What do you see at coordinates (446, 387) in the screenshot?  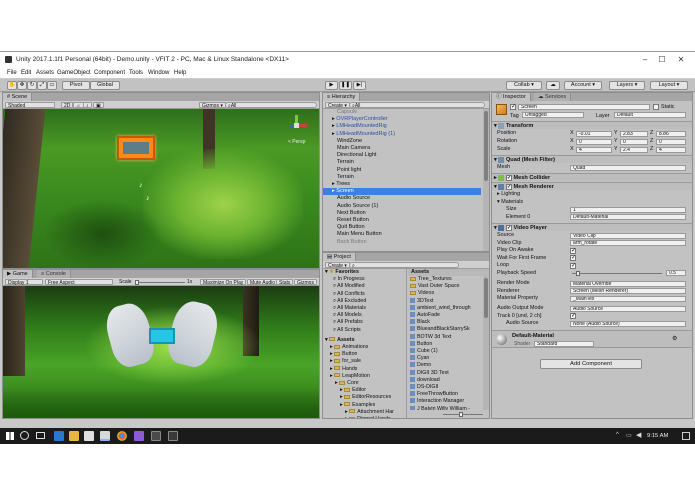 I see `asset-item: DS-DIGII` at bounding box center [446, 387].